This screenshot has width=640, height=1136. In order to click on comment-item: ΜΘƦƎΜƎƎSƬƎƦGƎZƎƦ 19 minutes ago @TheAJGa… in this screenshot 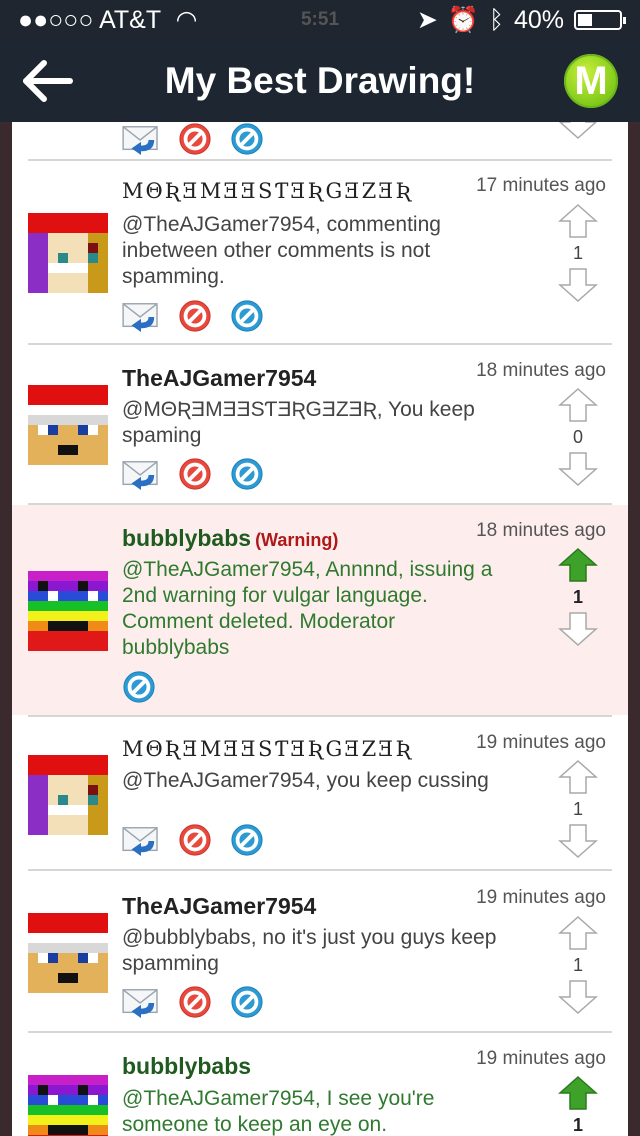, I will do `click(320, 793)`.